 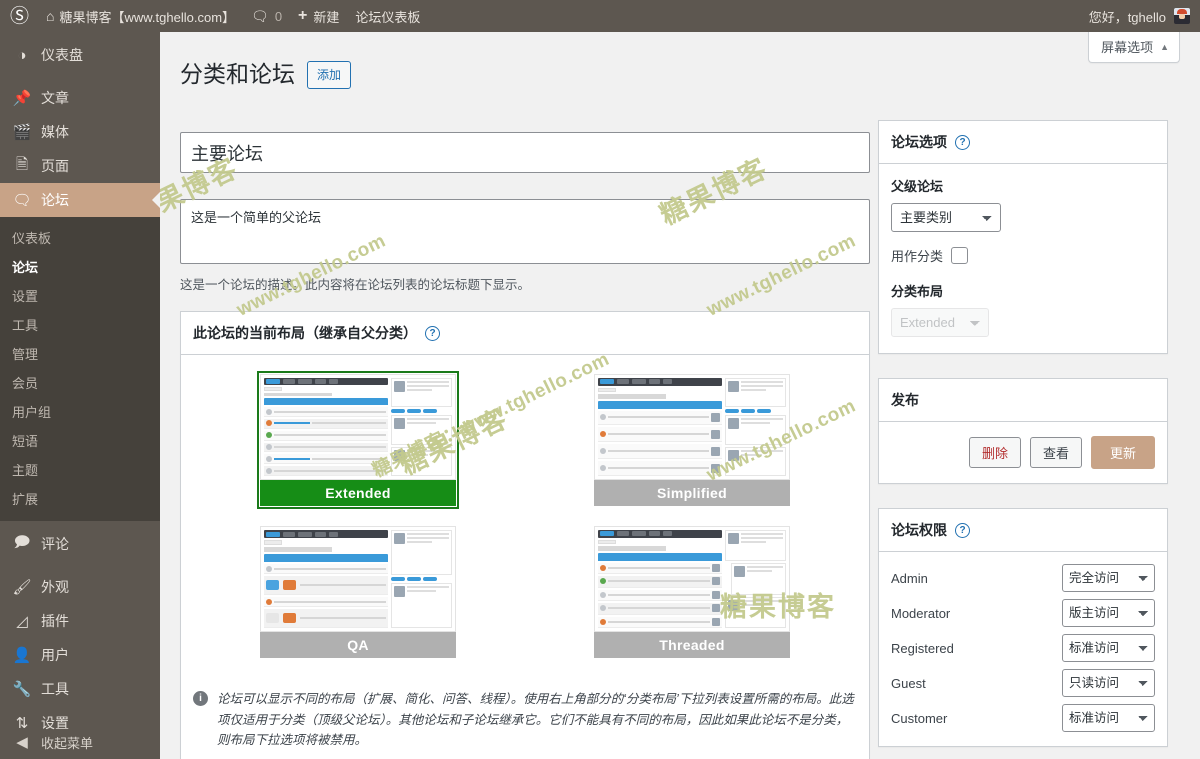 I want to click on layout-option-threaded: Threaded, so click(x=692, y=592).